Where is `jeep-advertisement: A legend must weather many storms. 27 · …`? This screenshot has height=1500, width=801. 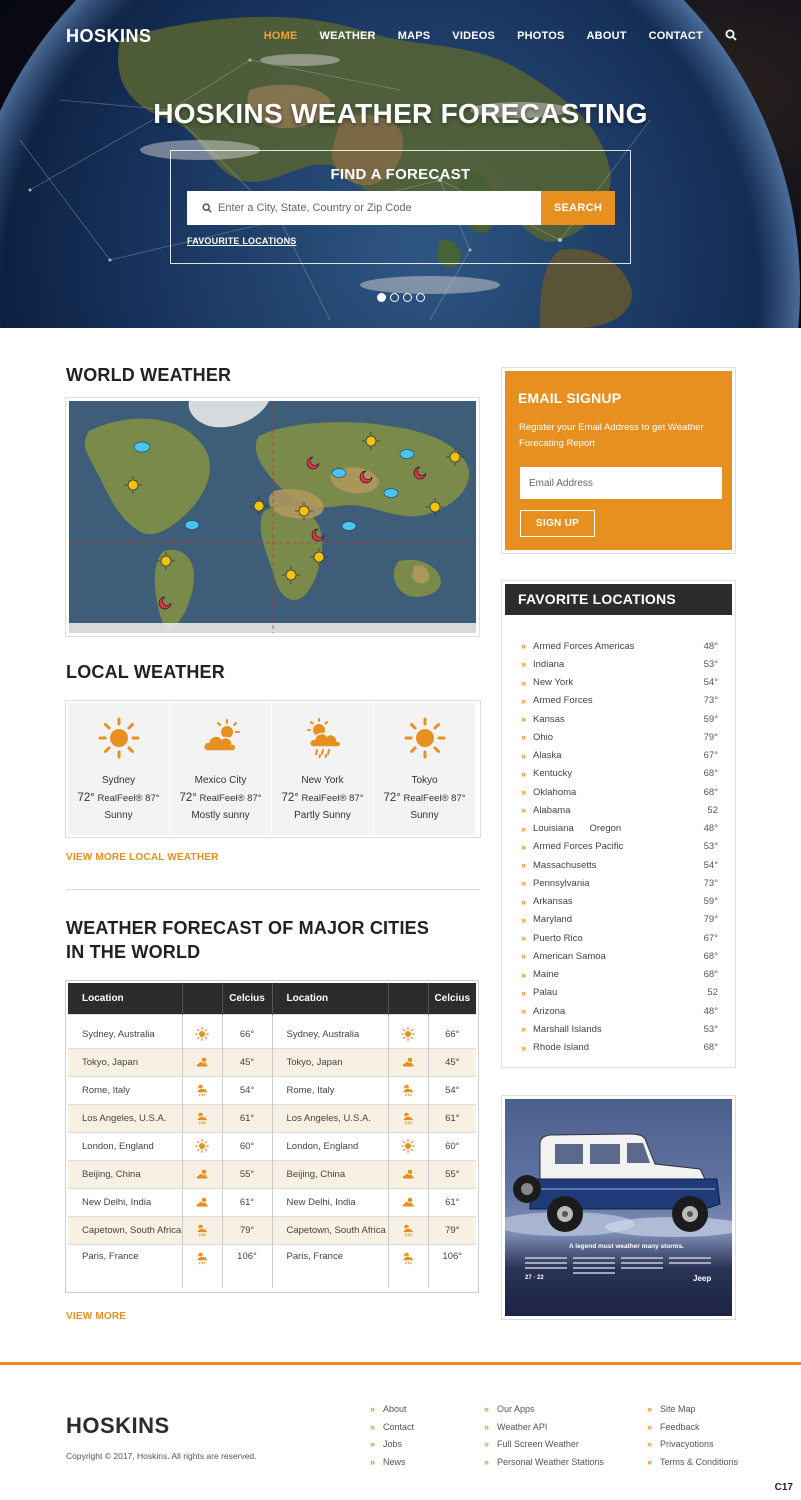
jeep-advertisement: A legend must weather many storms. 27 · … is located at coordinates (618, 1207).